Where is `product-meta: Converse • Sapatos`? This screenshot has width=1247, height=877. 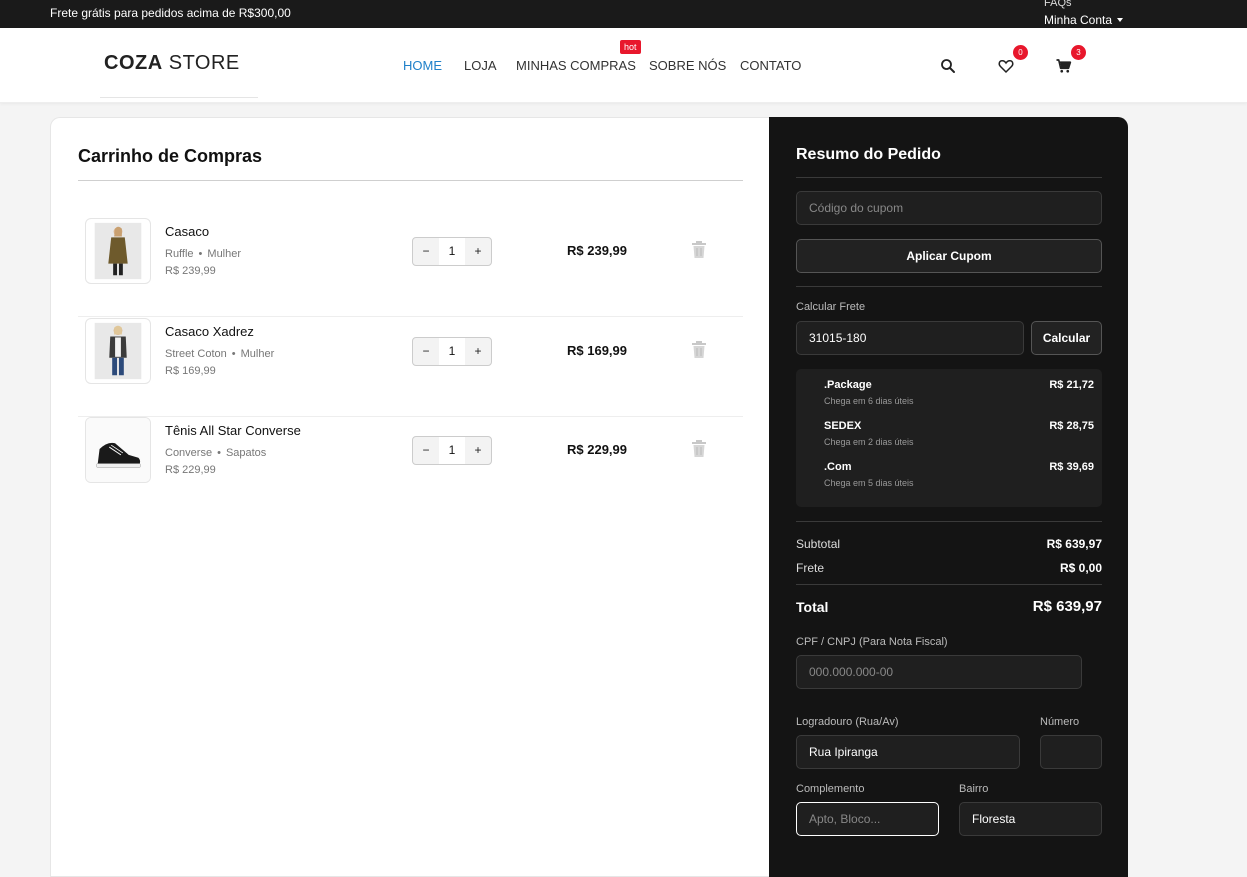
product-meta: Converse • Sapatos is located at coordinates (215, 453).